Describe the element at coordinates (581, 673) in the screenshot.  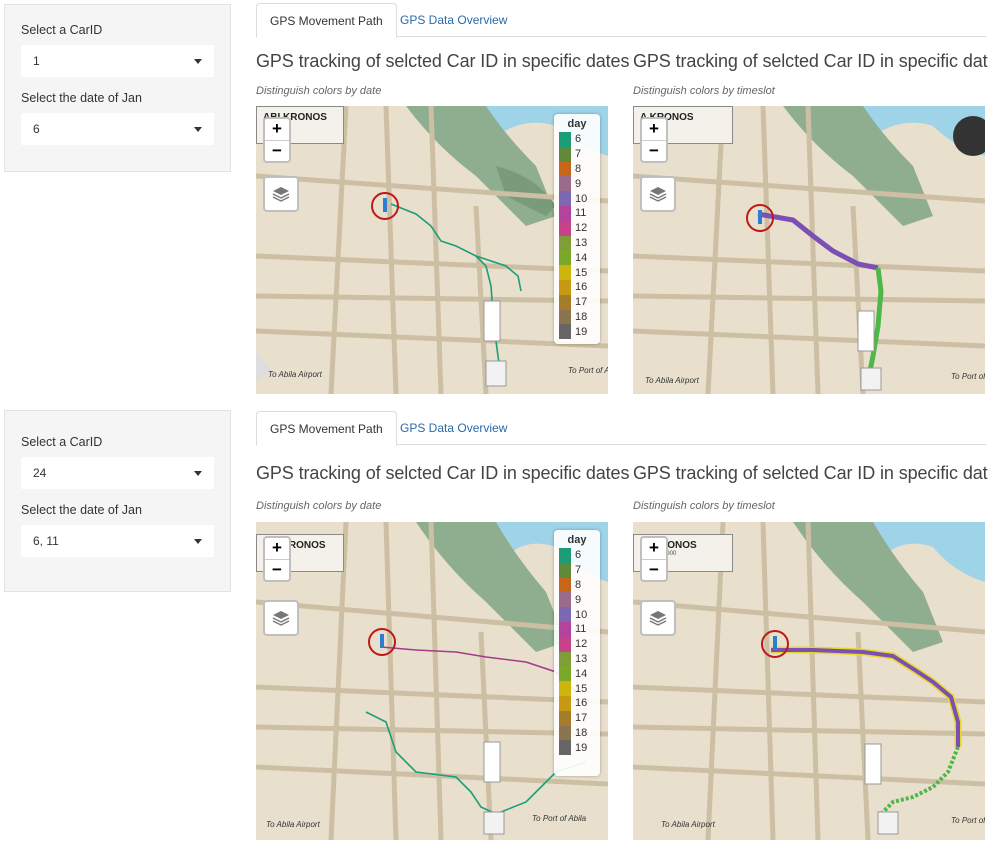
I see `legend-label: 14` at that location.